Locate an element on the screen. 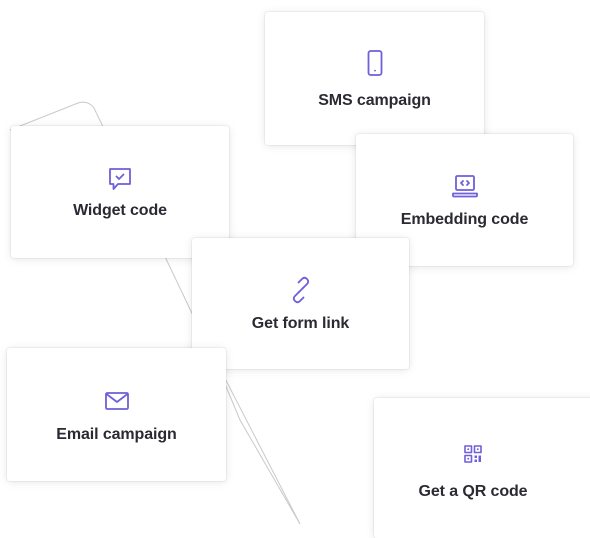  link-icon is located at coordinates (301, 290).